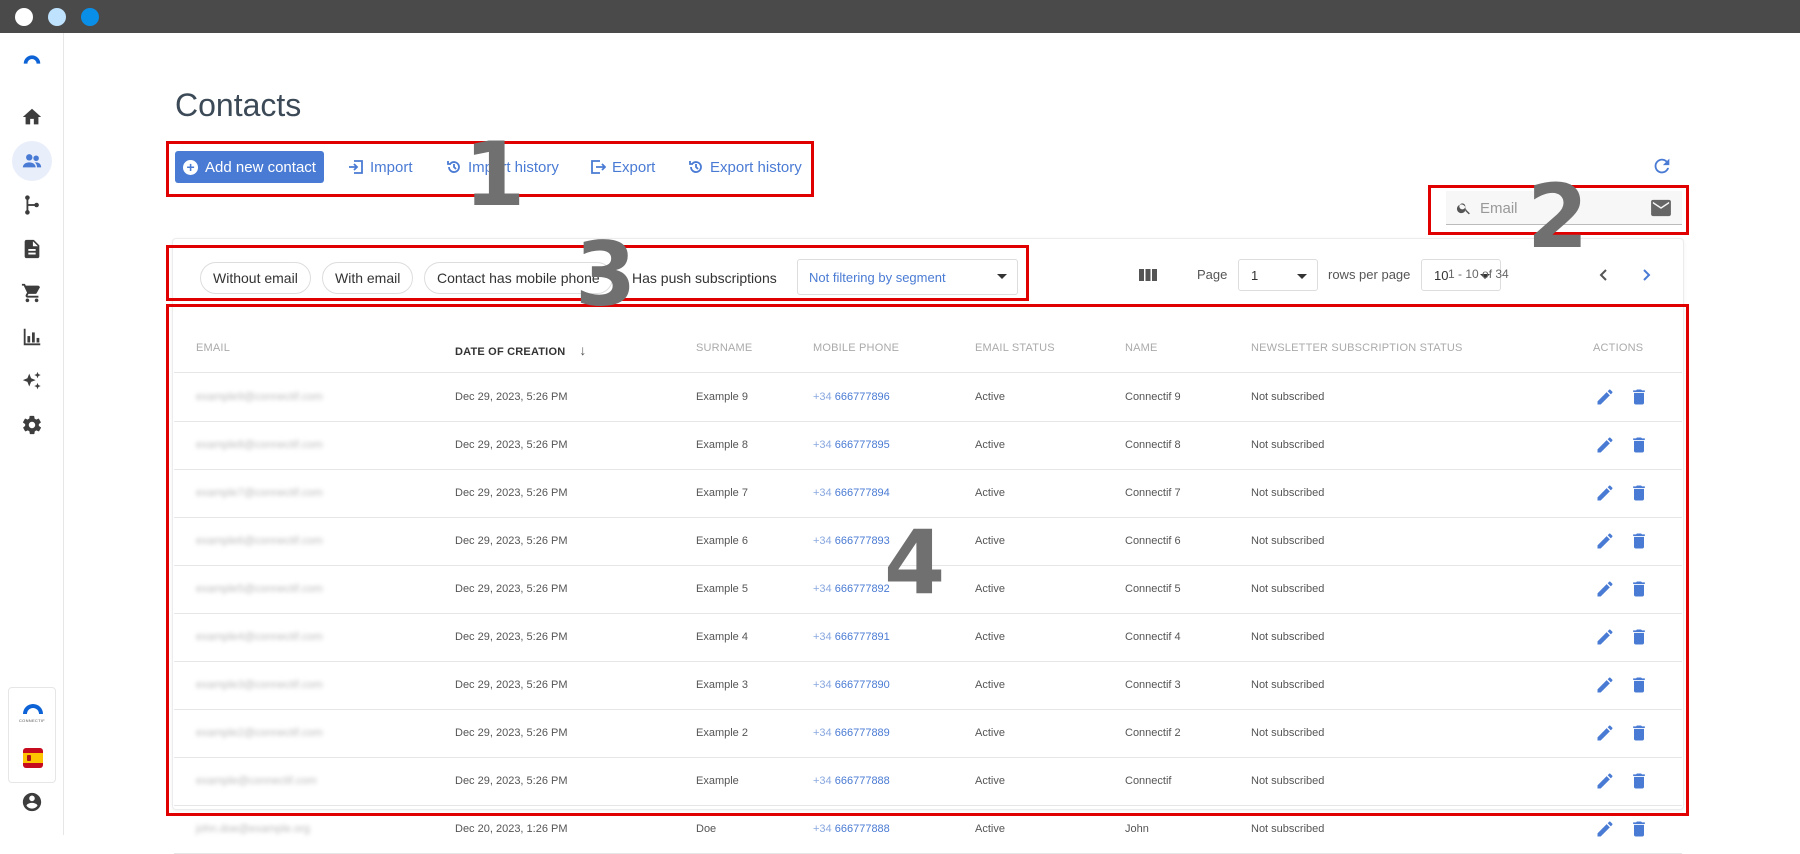 The image size is (1800, 854). Describe the element at coordinates (1137, 829) in the screenshot. I see `cell-name: John` at that location.